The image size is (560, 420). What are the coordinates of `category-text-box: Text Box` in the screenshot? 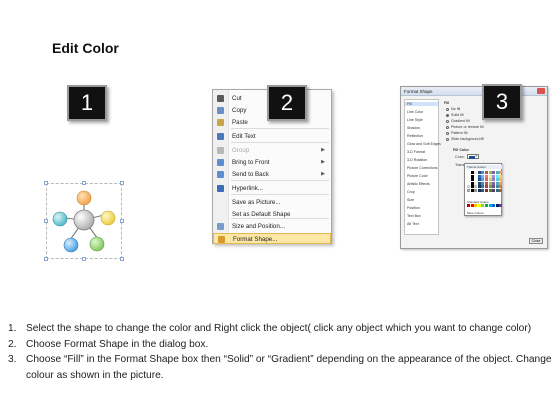 It's located at (414, 216).